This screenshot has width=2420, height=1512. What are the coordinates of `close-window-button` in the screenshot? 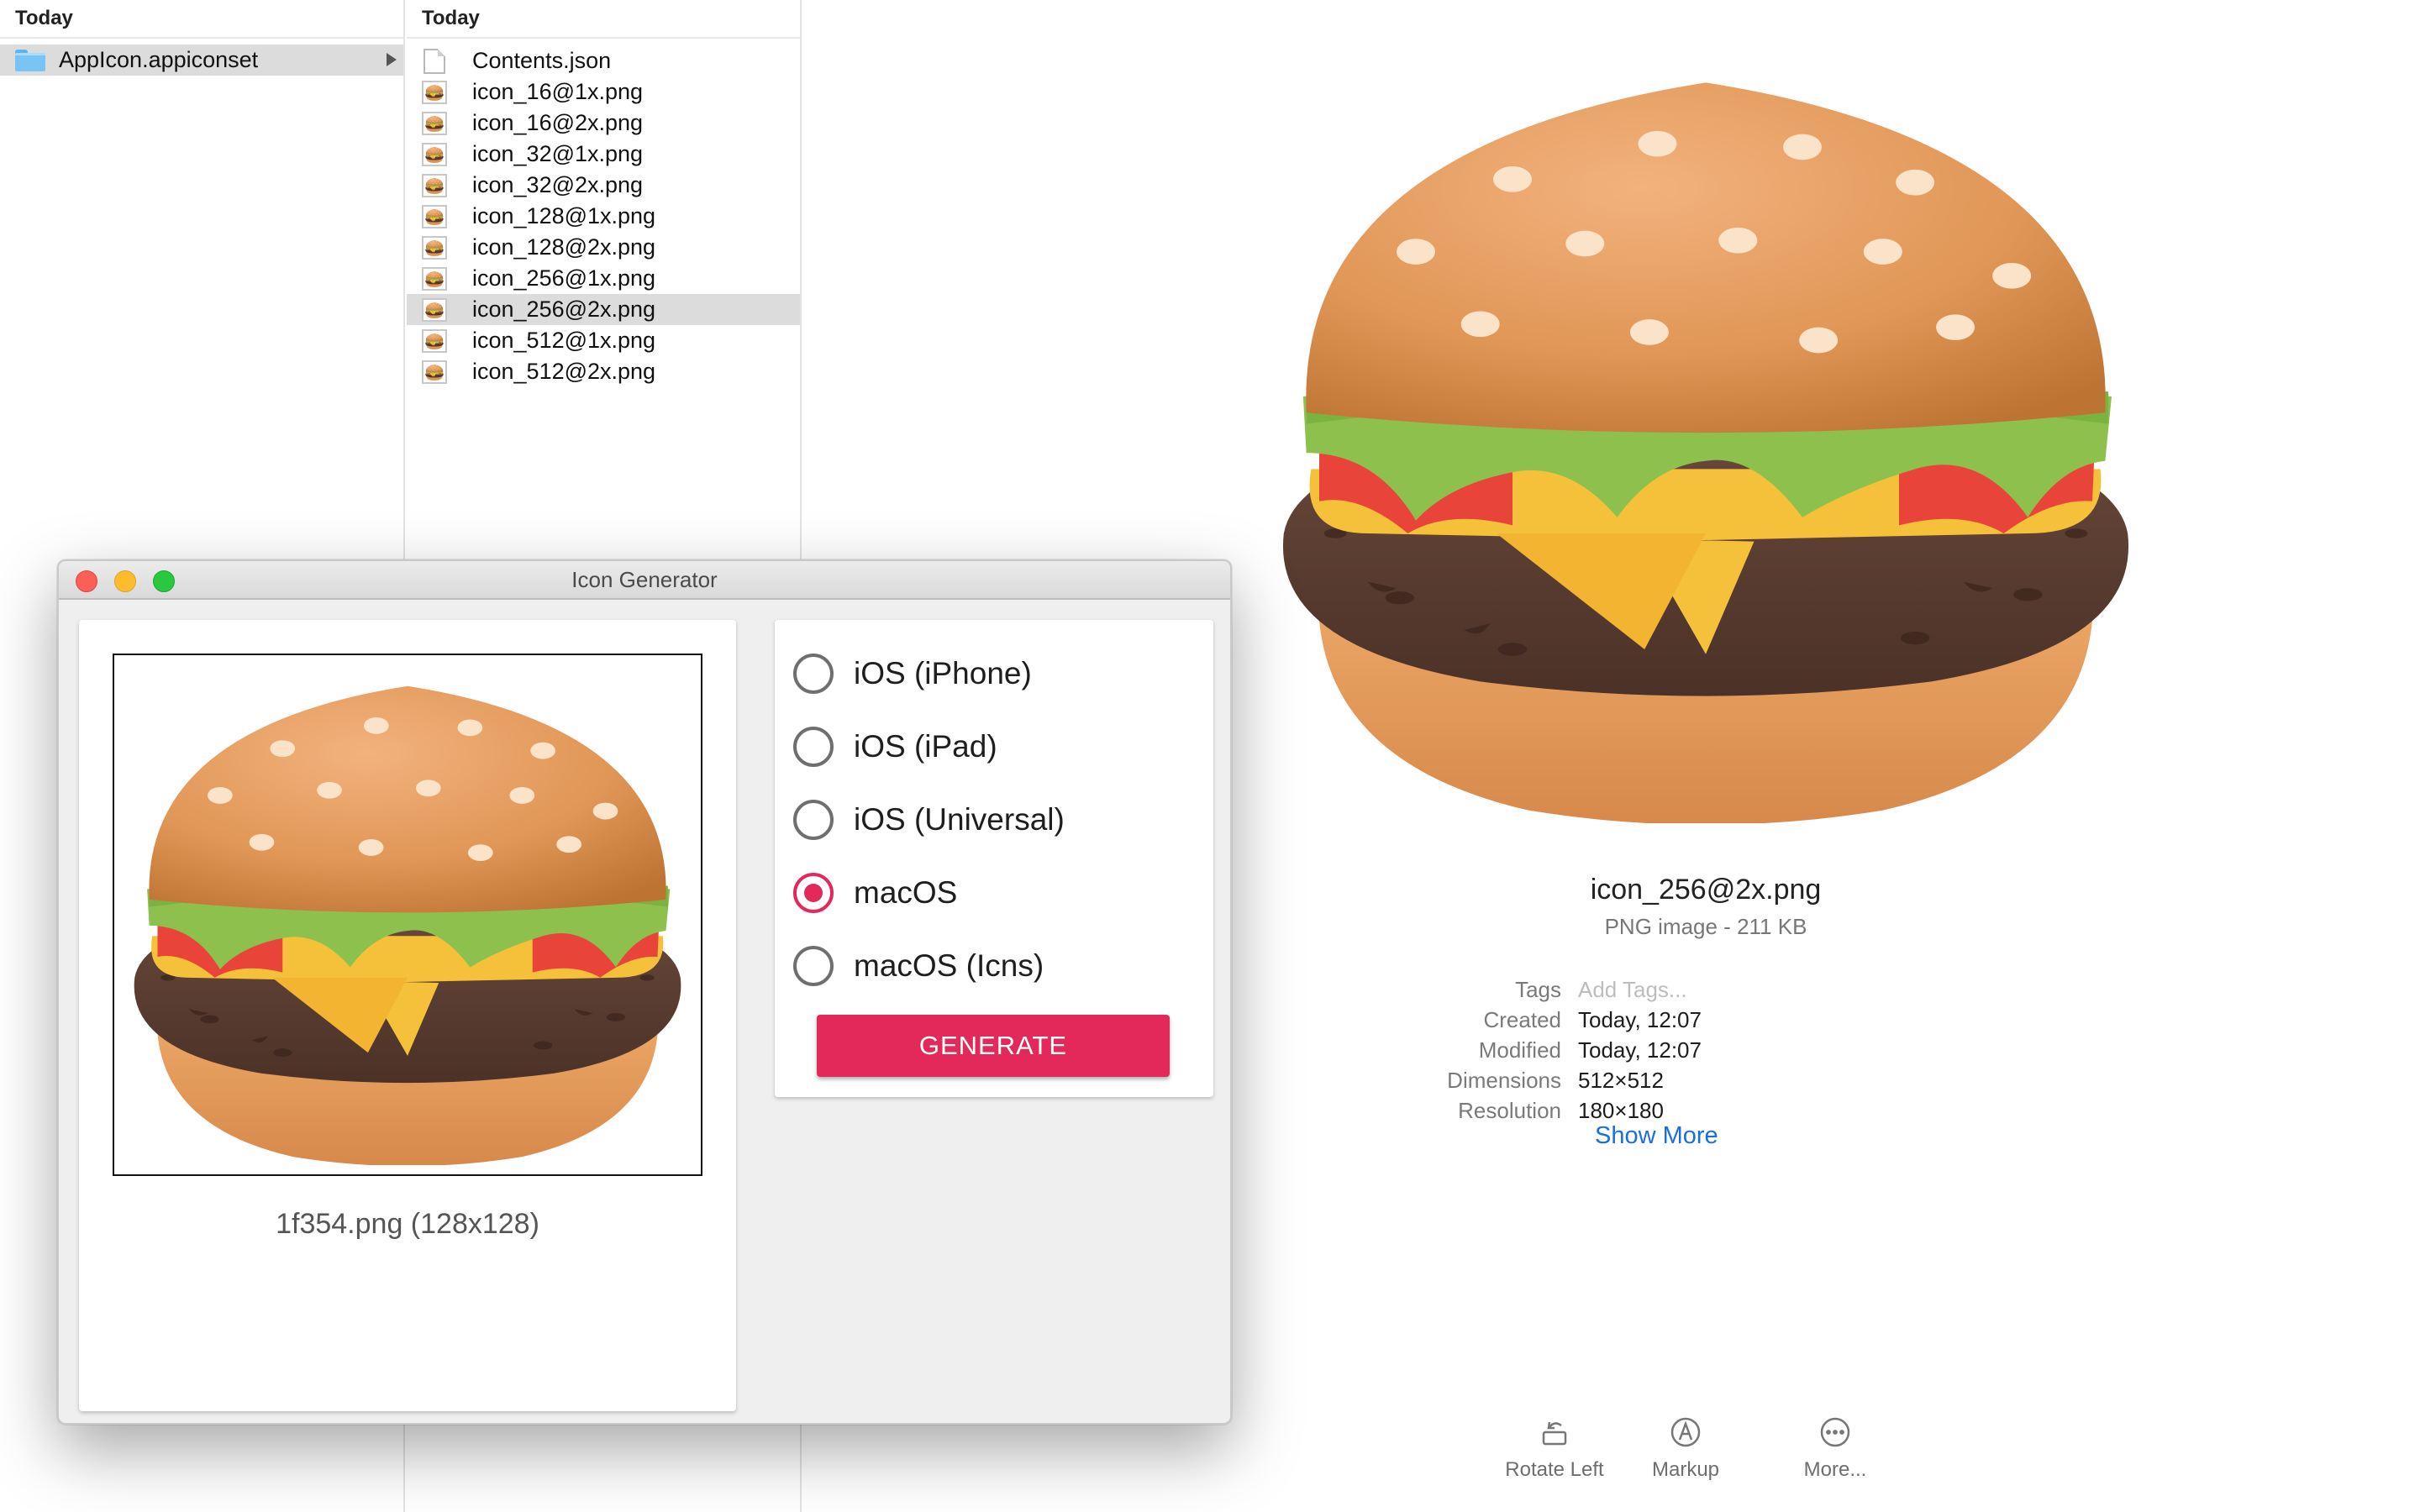 It's located at (86, 581).